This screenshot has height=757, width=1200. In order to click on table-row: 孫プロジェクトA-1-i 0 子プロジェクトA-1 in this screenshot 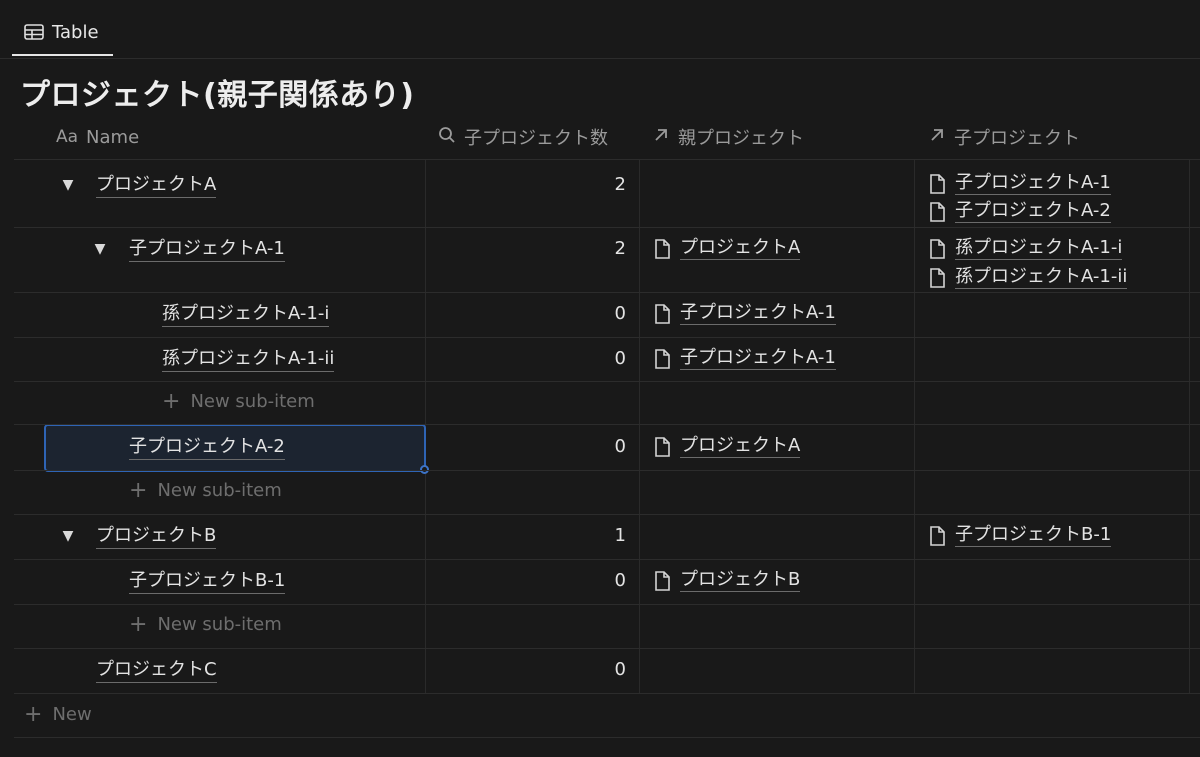, I will do `click(607, 315)`.